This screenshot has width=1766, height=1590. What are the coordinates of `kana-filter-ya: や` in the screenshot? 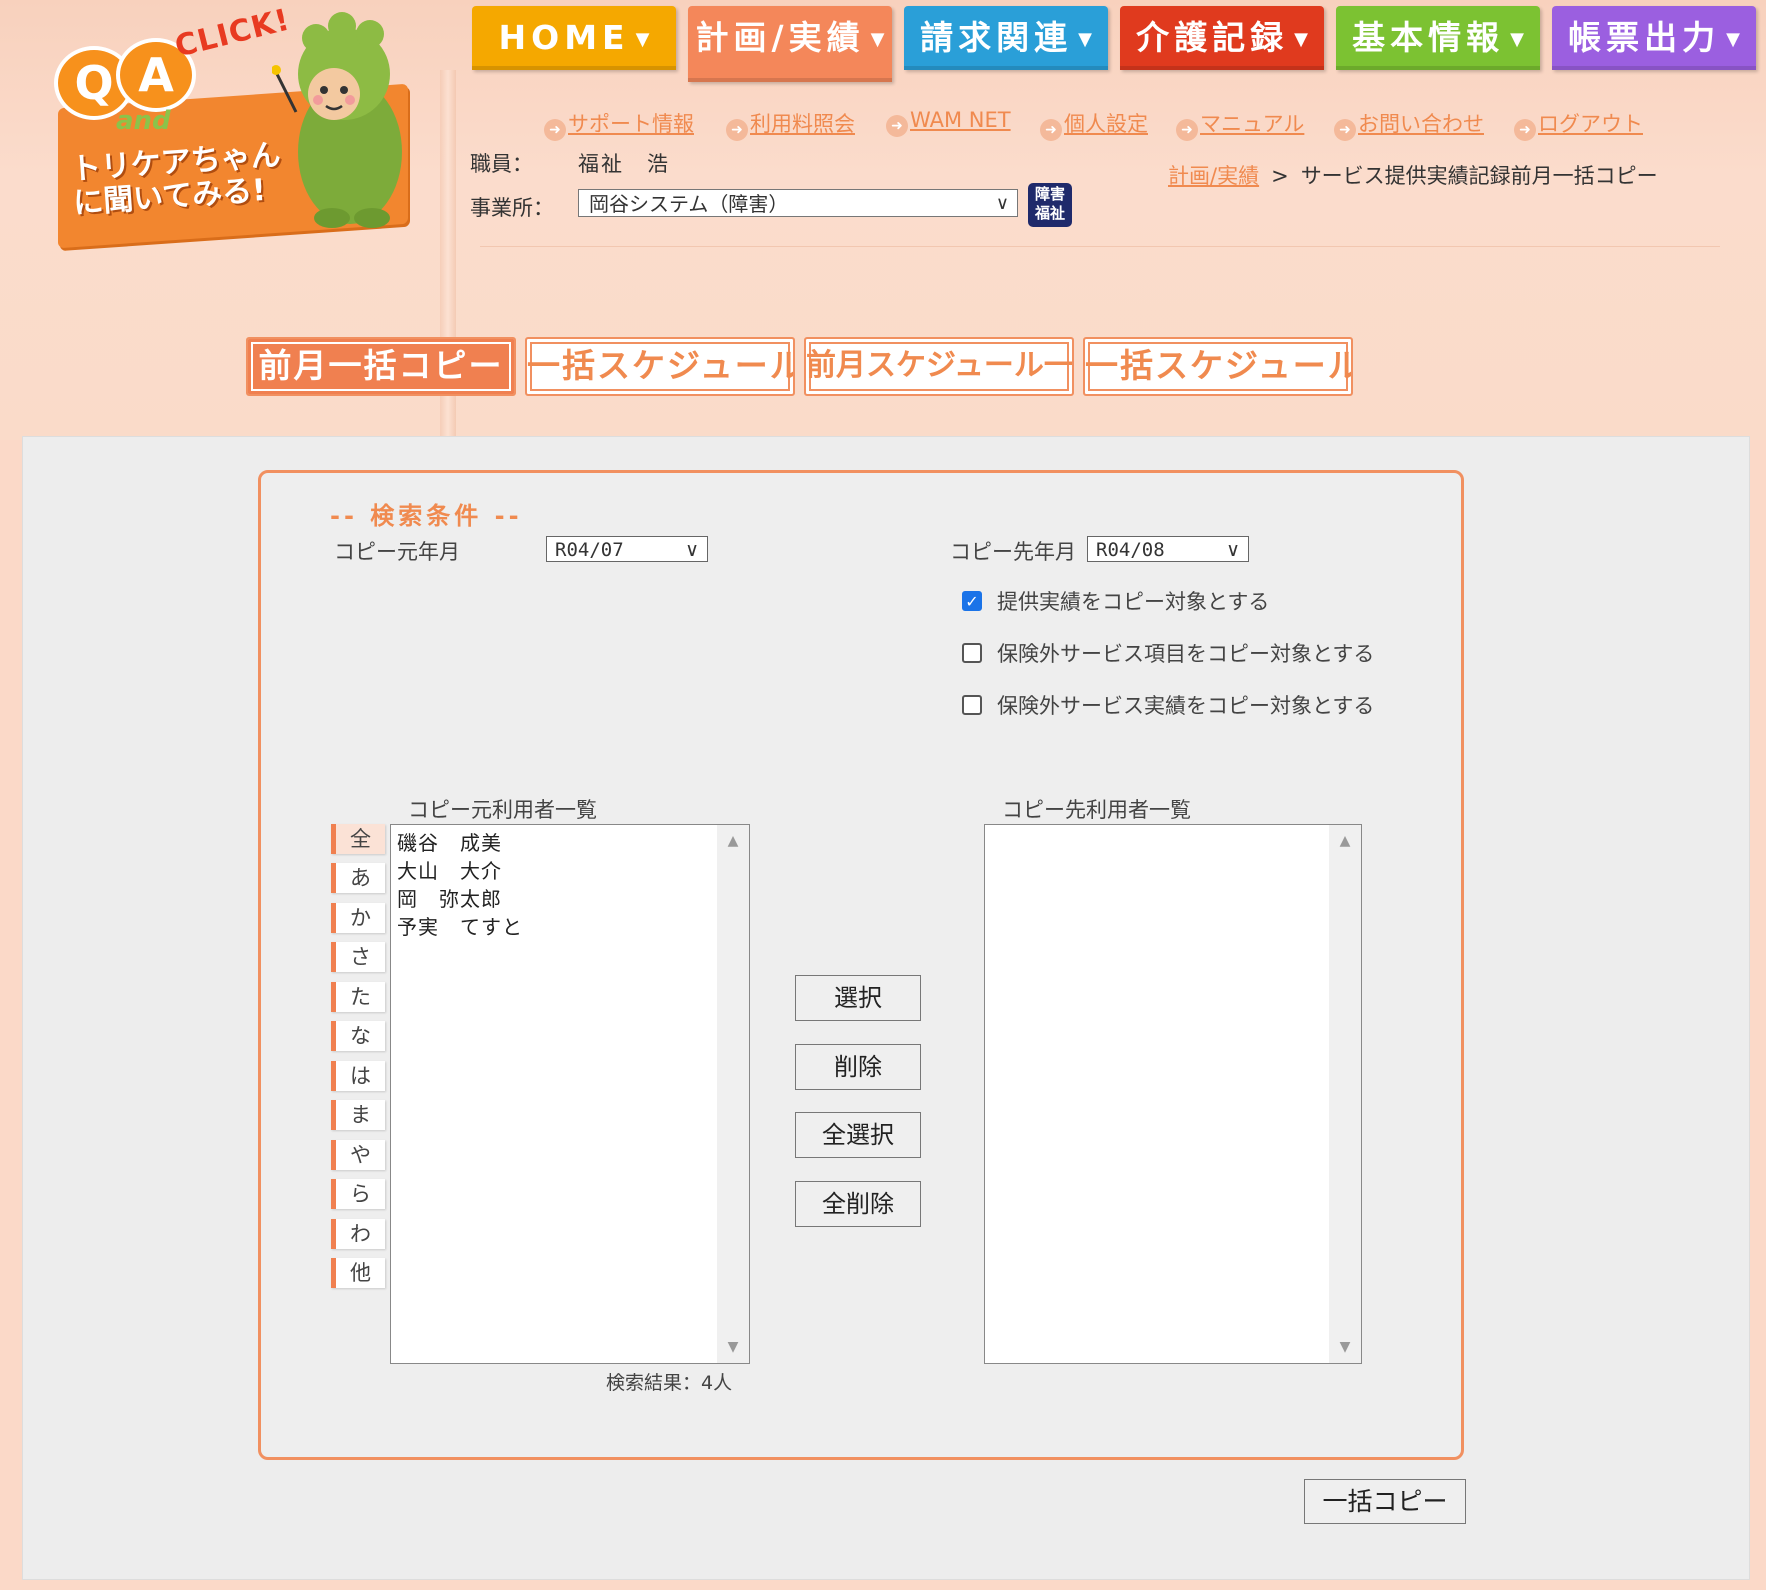 It's located at (358, 1155).